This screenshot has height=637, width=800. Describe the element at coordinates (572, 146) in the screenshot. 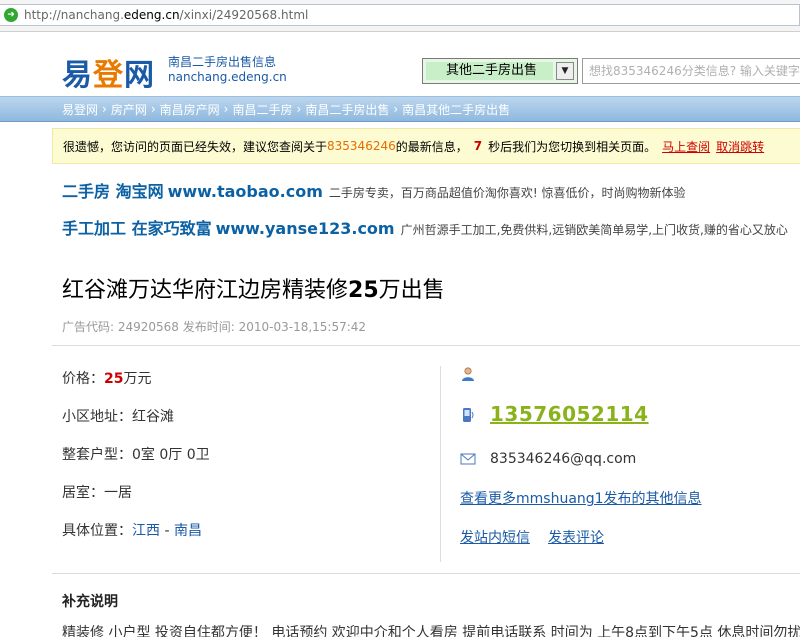

I see `notice-text: 秒后我们为您切换到相关页面。` at that location.